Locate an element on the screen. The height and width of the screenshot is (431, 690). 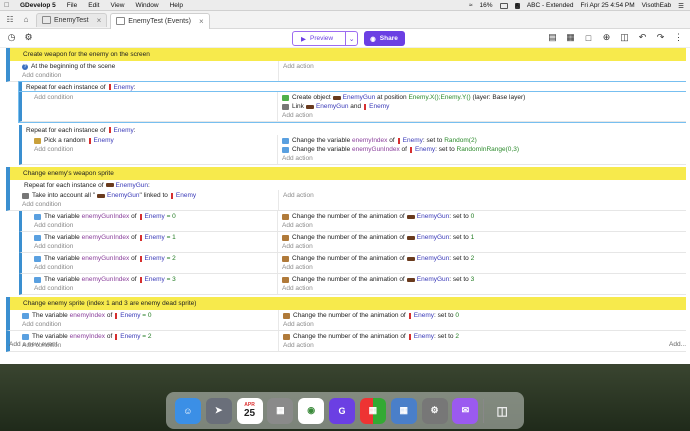
input-source-label: ABC - Extended is located at coordinates (550, 5).